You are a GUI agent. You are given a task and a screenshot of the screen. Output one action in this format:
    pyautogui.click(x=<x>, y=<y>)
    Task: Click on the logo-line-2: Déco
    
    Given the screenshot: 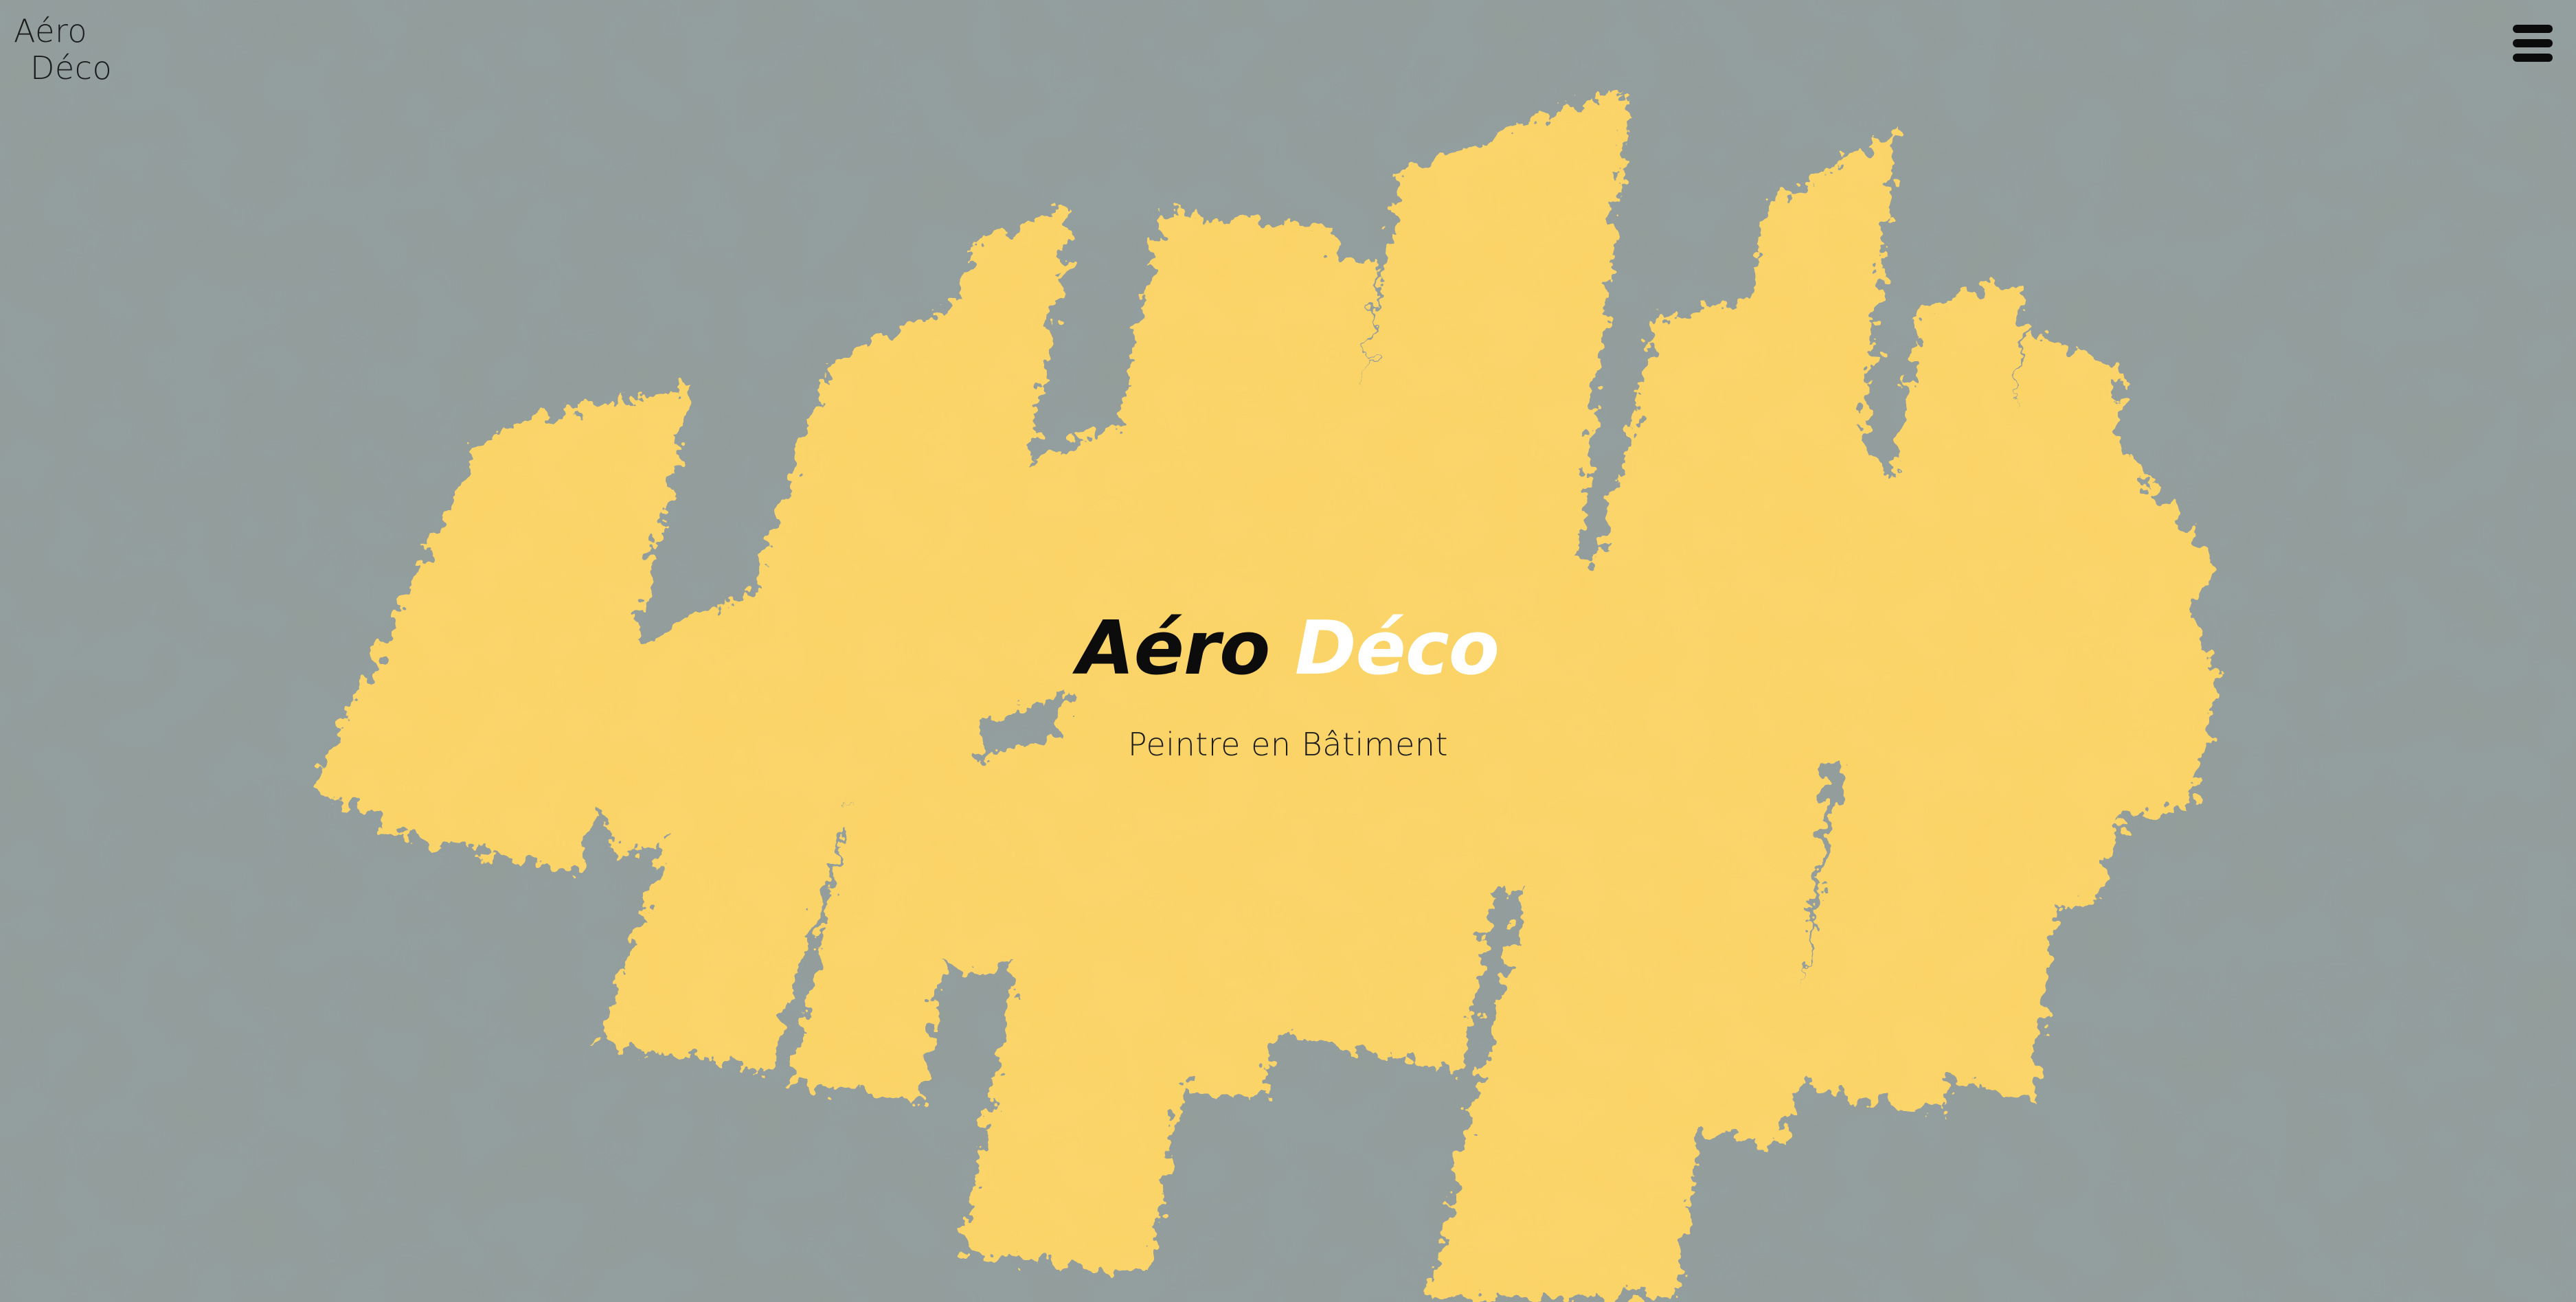 What is the action you would take?
    pyautogui.click(x=71, y=68)
    